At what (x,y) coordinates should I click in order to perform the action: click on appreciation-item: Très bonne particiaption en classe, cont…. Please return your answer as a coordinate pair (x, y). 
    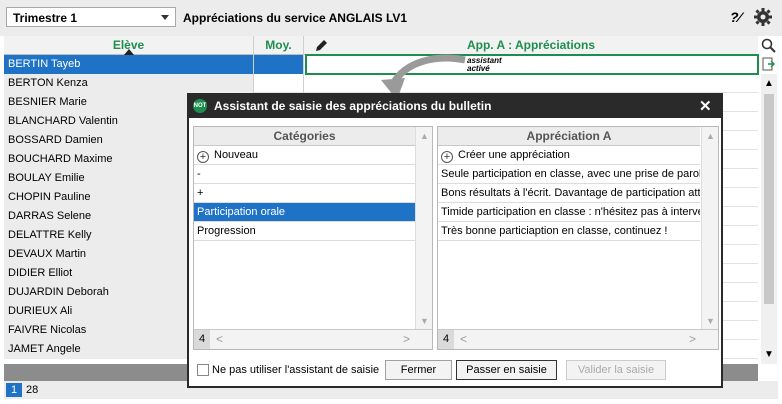
    Looking at the image, I should click on (569, 231).